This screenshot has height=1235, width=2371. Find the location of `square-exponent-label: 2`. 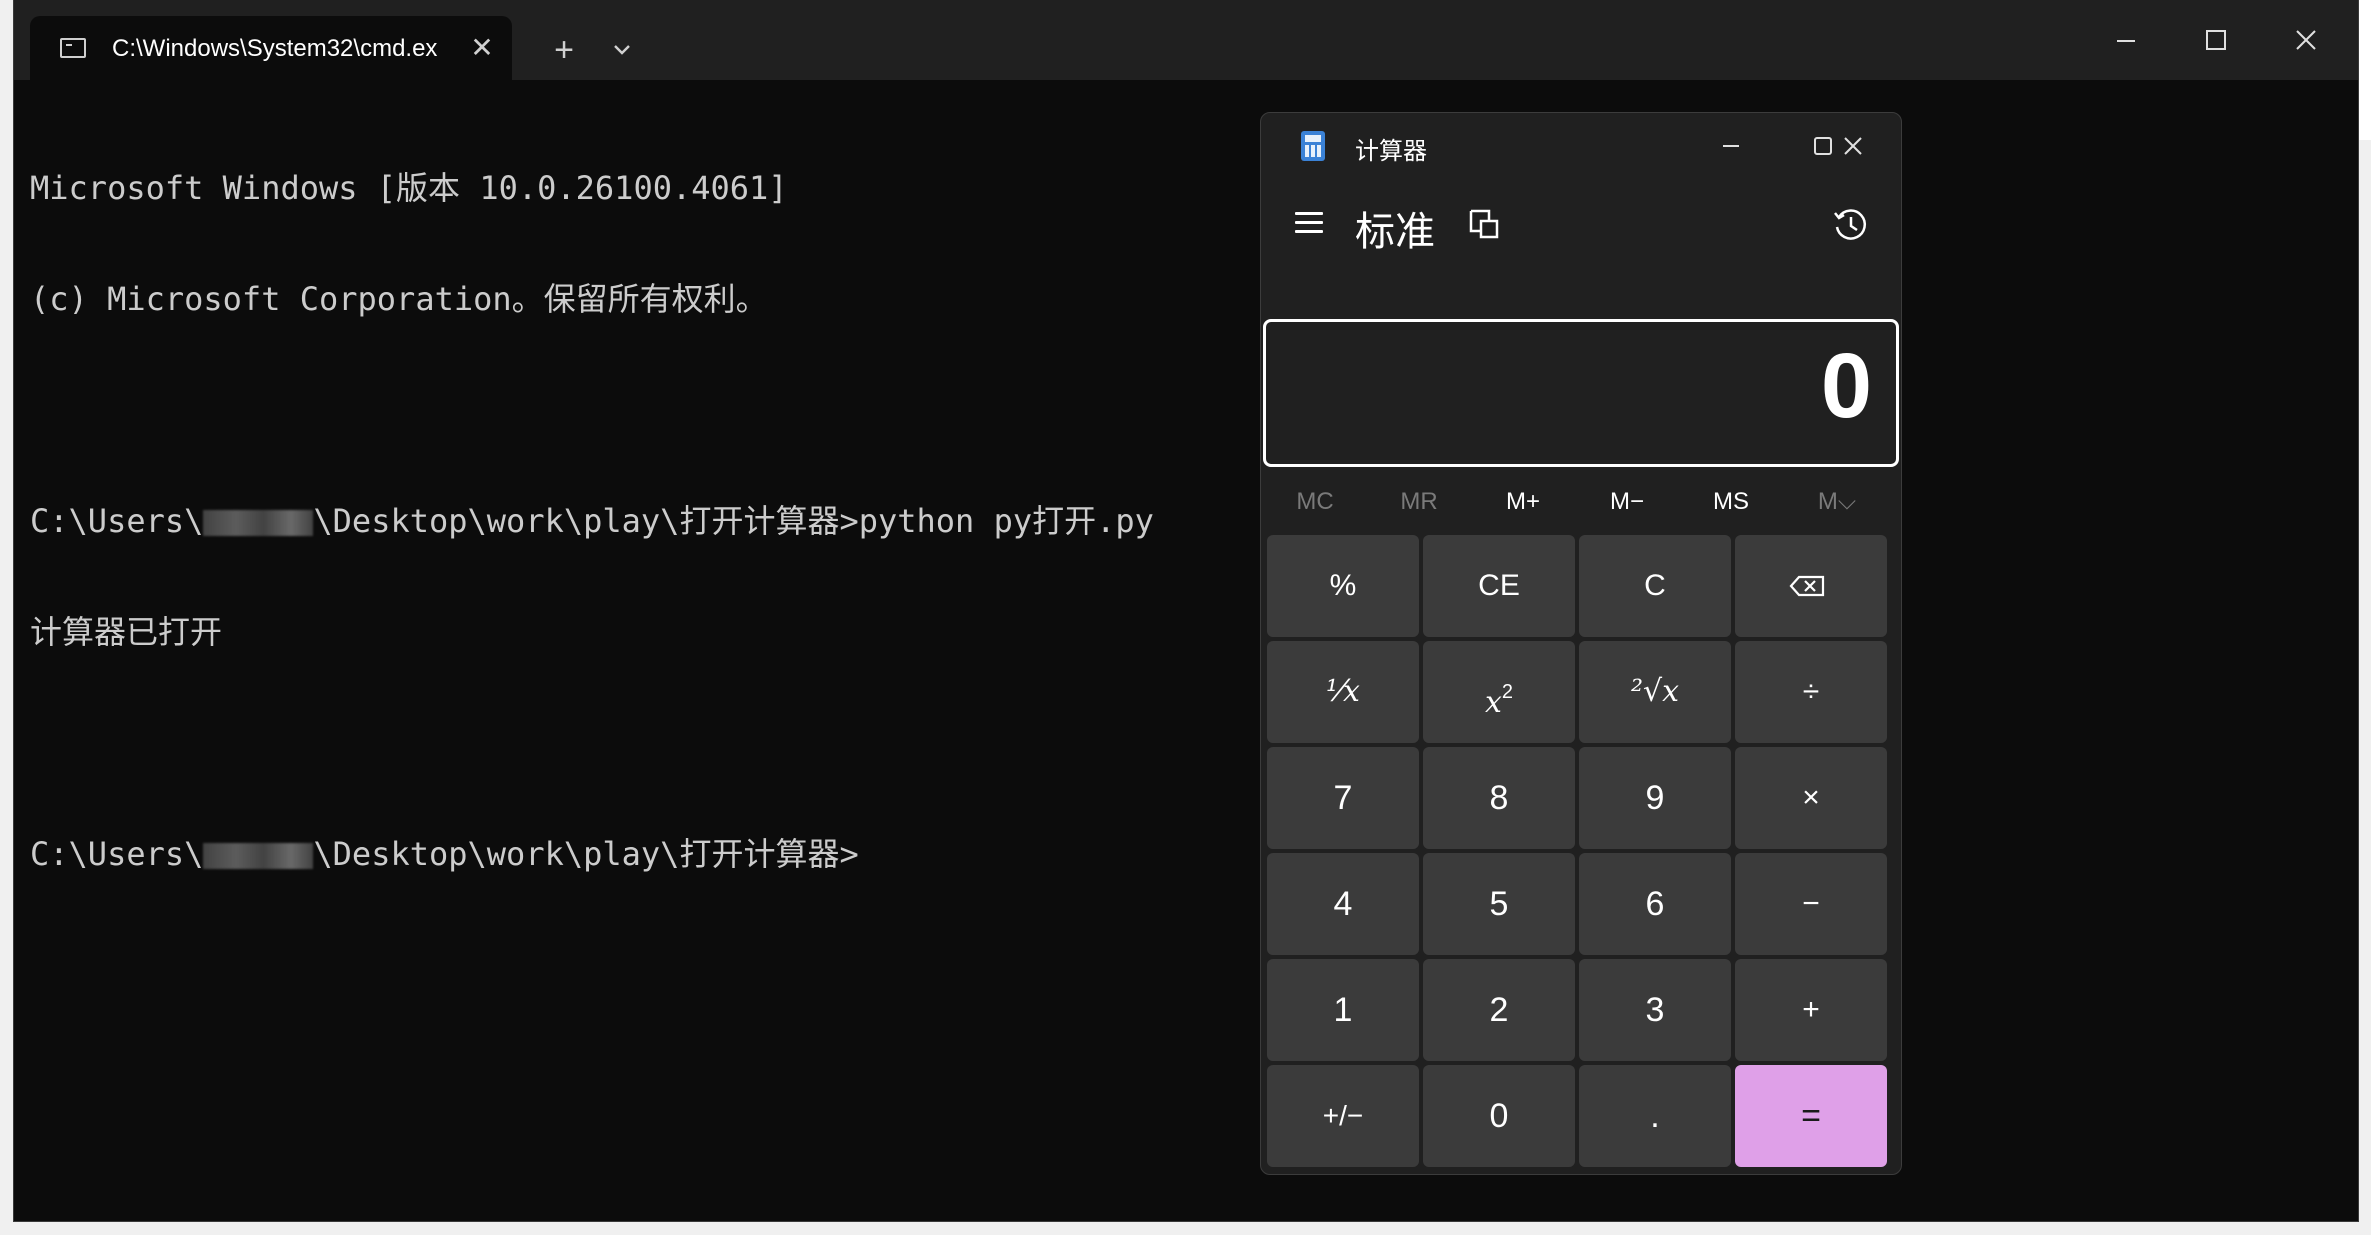

square-exponent-label: 2 is located at coordinates (1507, 692).